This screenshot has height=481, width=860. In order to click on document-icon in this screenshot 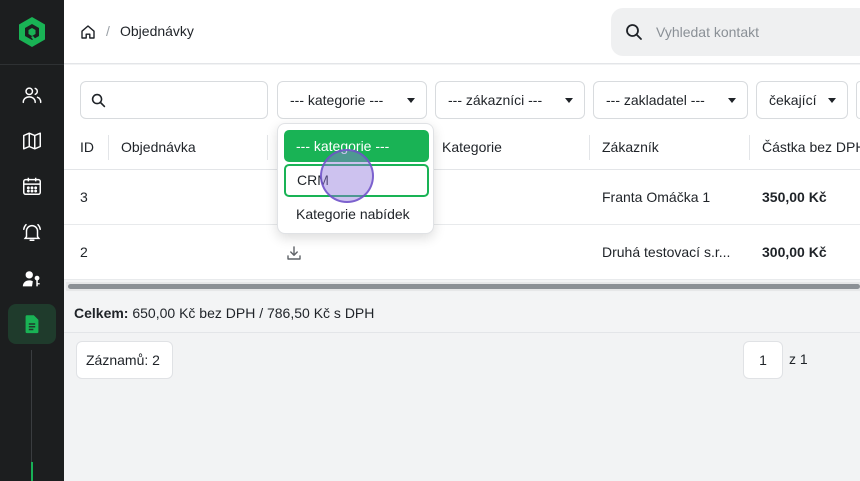, I will do `click(32, 324)`.